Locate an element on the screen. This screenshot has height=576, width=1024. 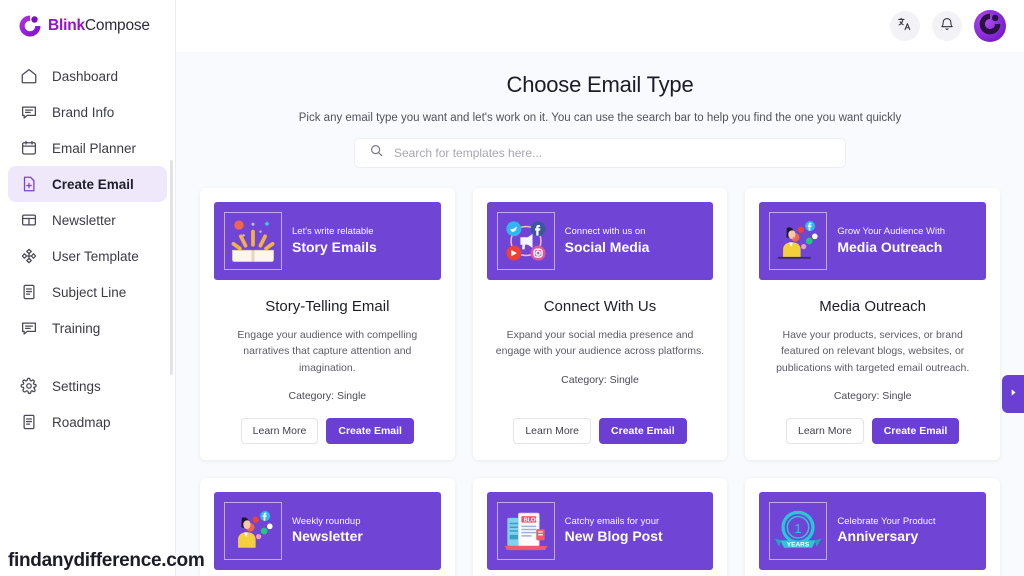
sidebar-item-create-email: Create Email is located at coordinates (87, 184).